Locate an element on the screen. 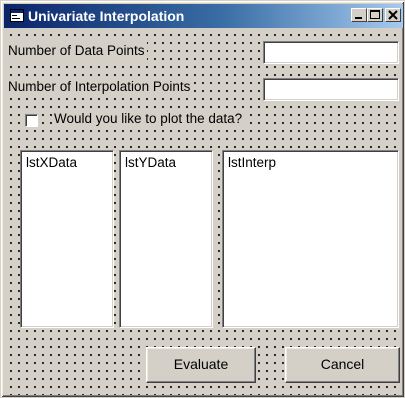  num-interp-points-input is located at coordinates (331, 89).